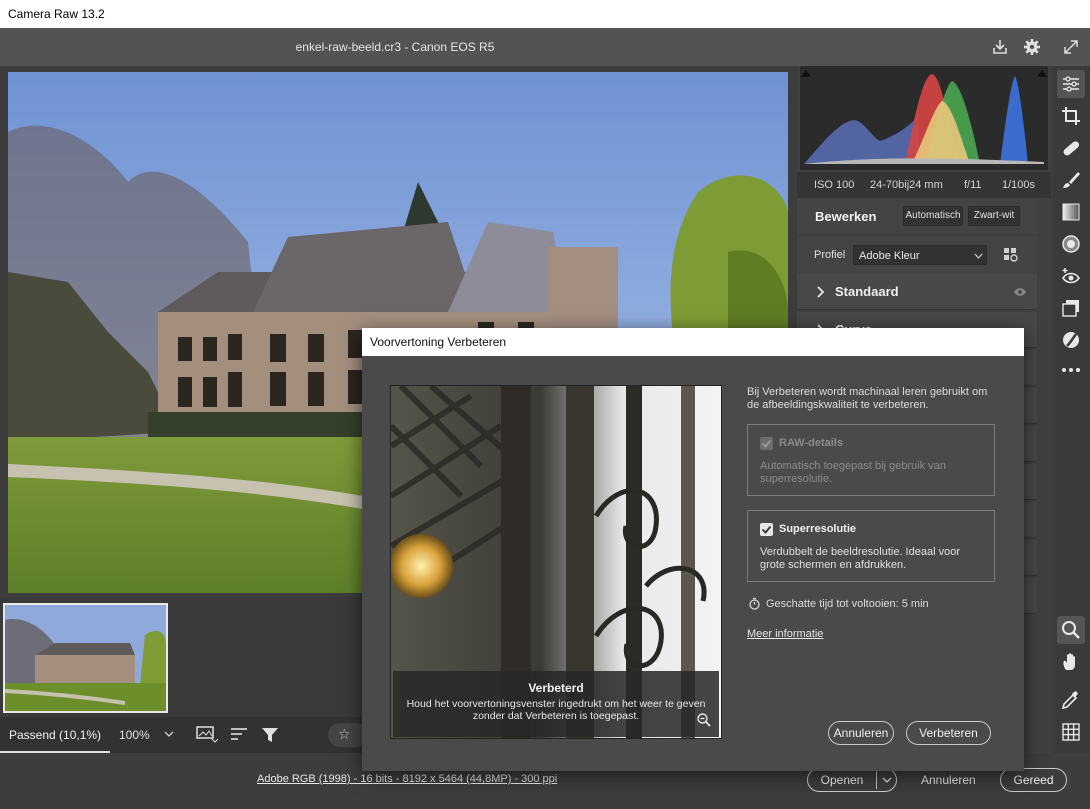 The width and height of the screenshot is (1090, 809). I want to click on profile-value: Adobe Kleur, so click(889, 256).